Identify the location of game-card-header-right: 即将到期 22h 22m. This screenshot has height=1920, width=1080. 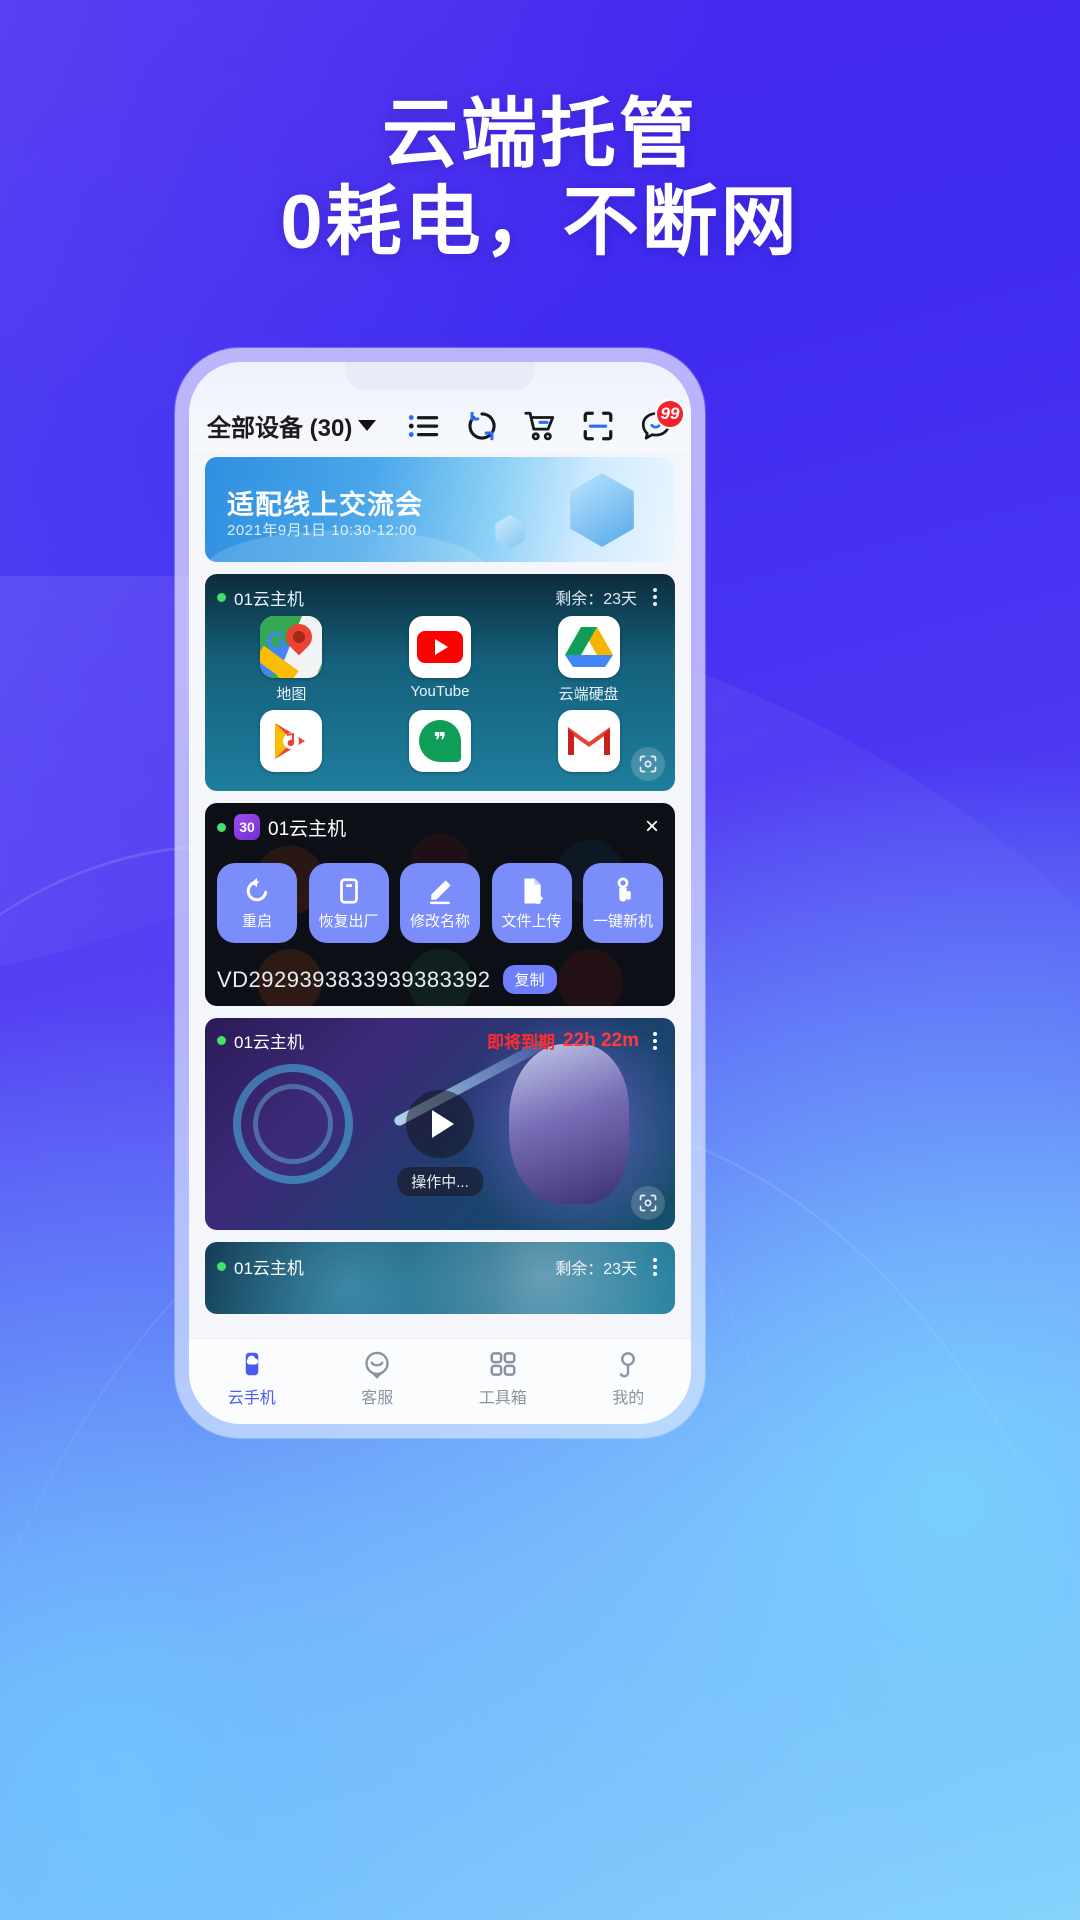
(575, 1040).